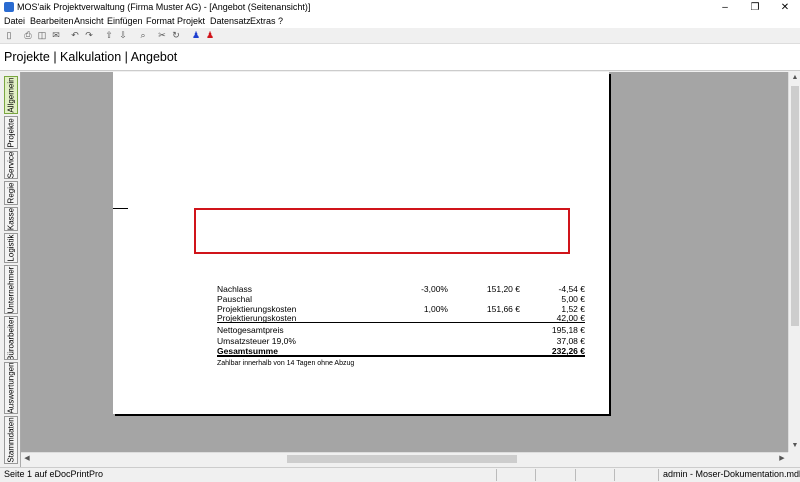 The width and height of the screenshot is (800, 482). Describe the element at coordinates (196, 35) in the screenshot. I see `user-blue-icon: ♟` at that location.